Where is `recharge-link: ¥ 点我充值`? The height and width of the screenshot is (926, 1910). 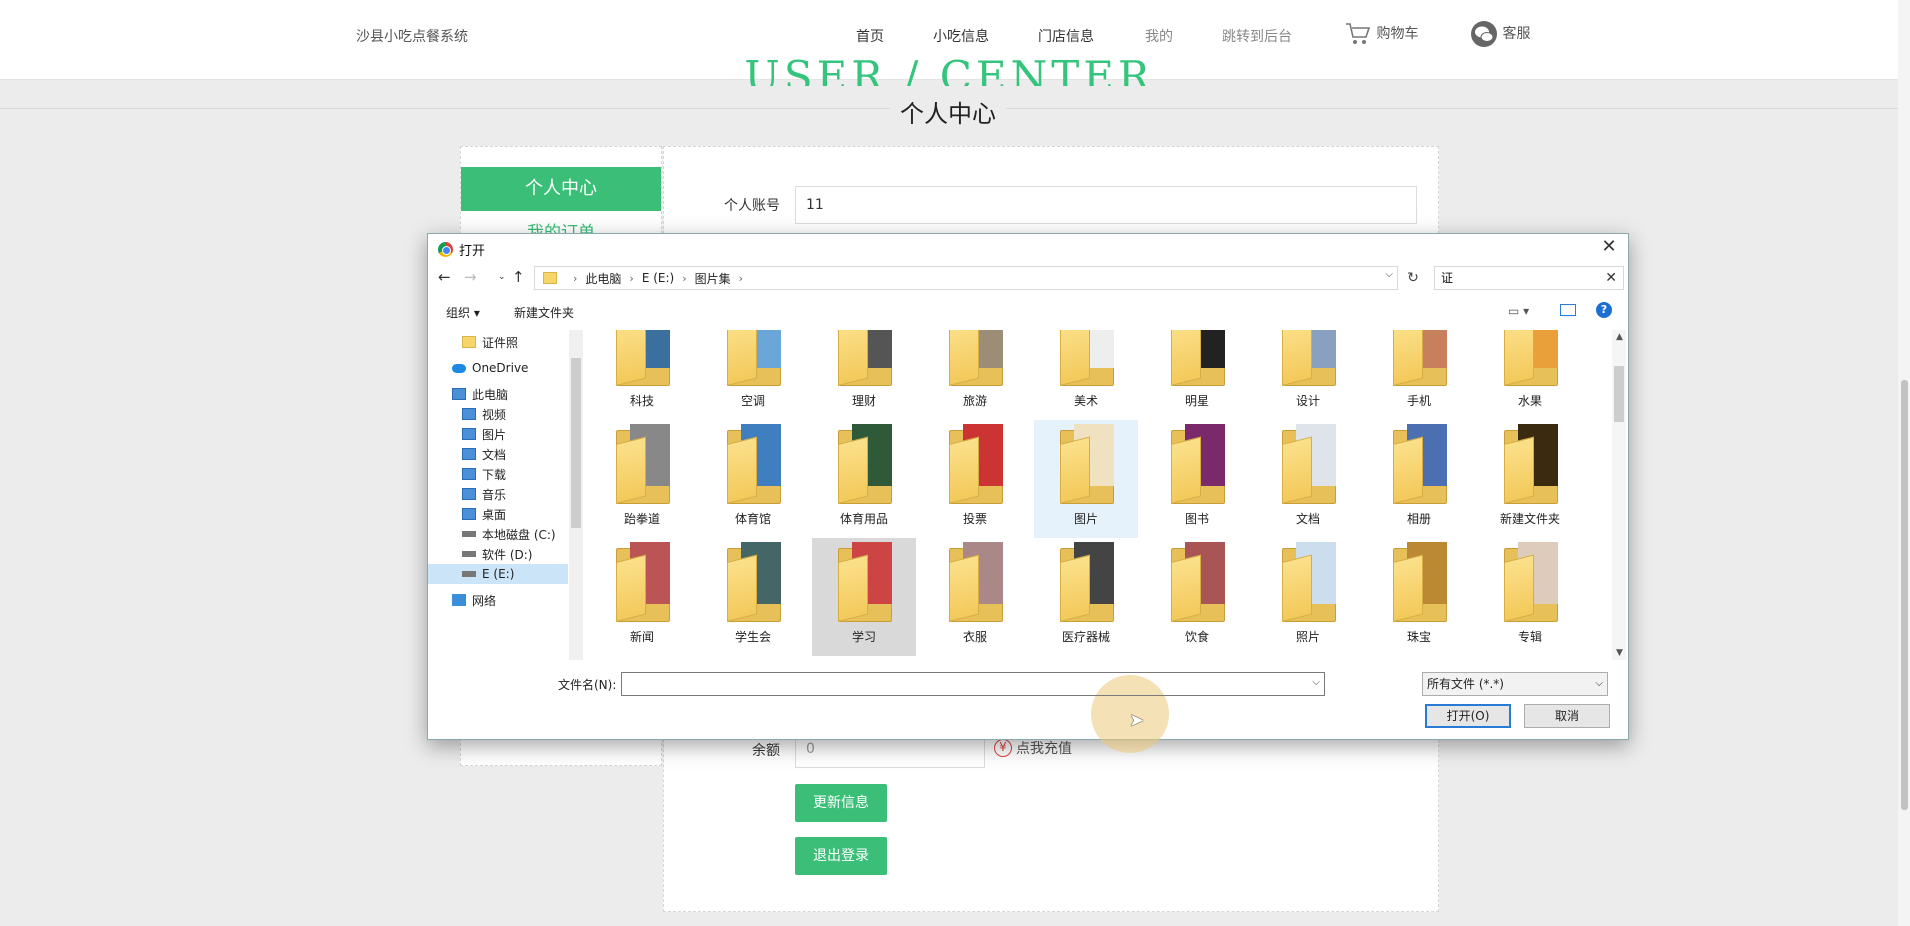
recharge-link: ¥ 点我充值 is located at coordinates (1033, 748).